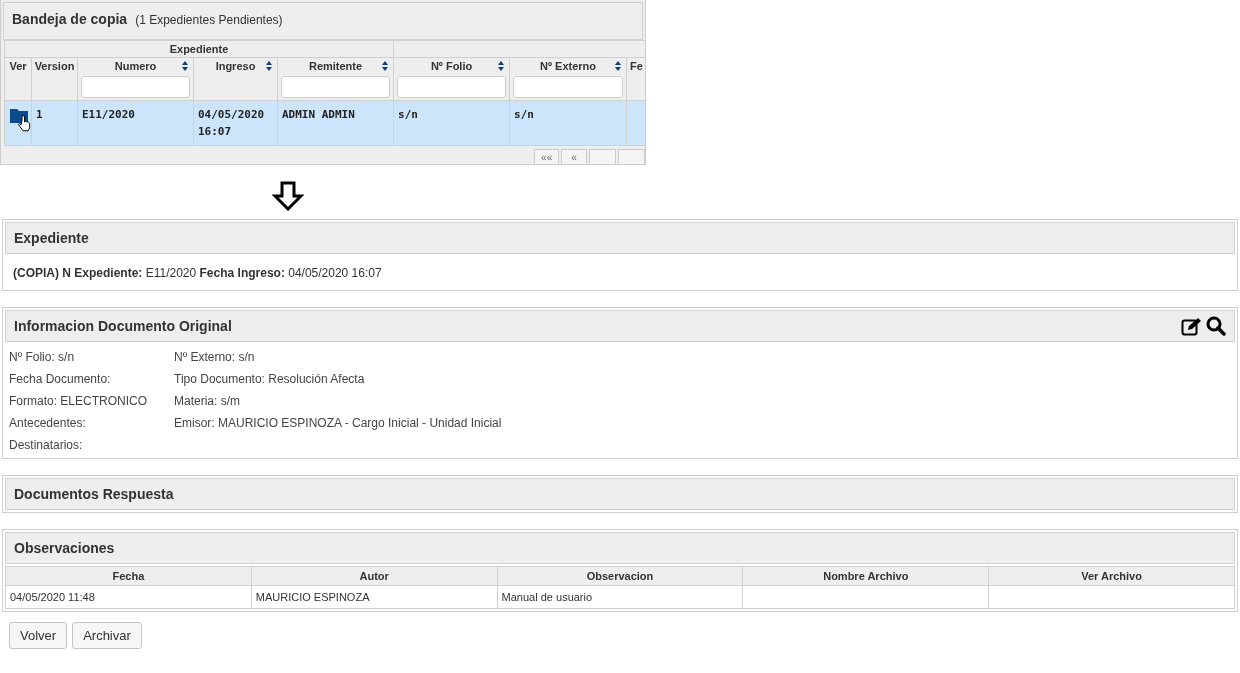 The width and height of the screenshot is (1240, 673). Describe the element at coordinates (123, 326) in the screenshot. I see `panel-title: Informacion Documento Original` at that location.